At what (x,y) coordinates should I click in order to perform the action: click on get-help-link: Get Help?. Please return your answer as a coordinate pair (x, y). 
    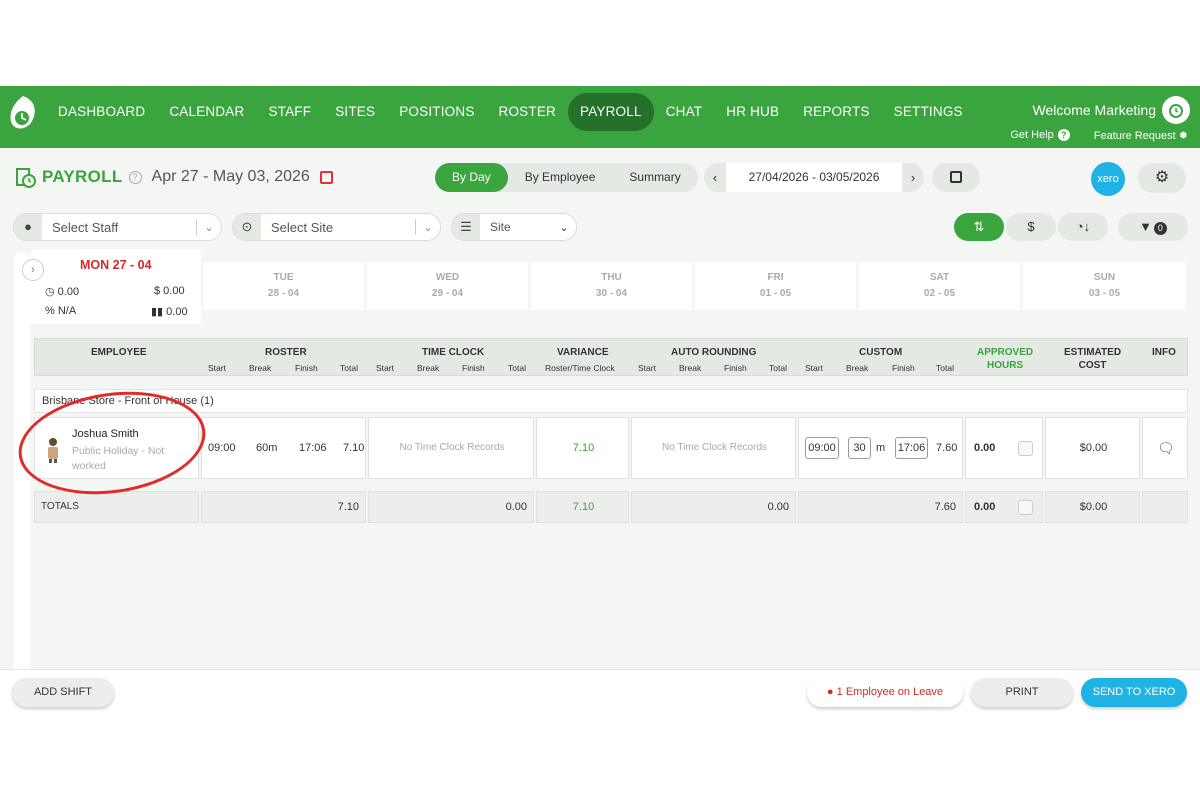
    Looking at the image, I should click on (1040, 135).